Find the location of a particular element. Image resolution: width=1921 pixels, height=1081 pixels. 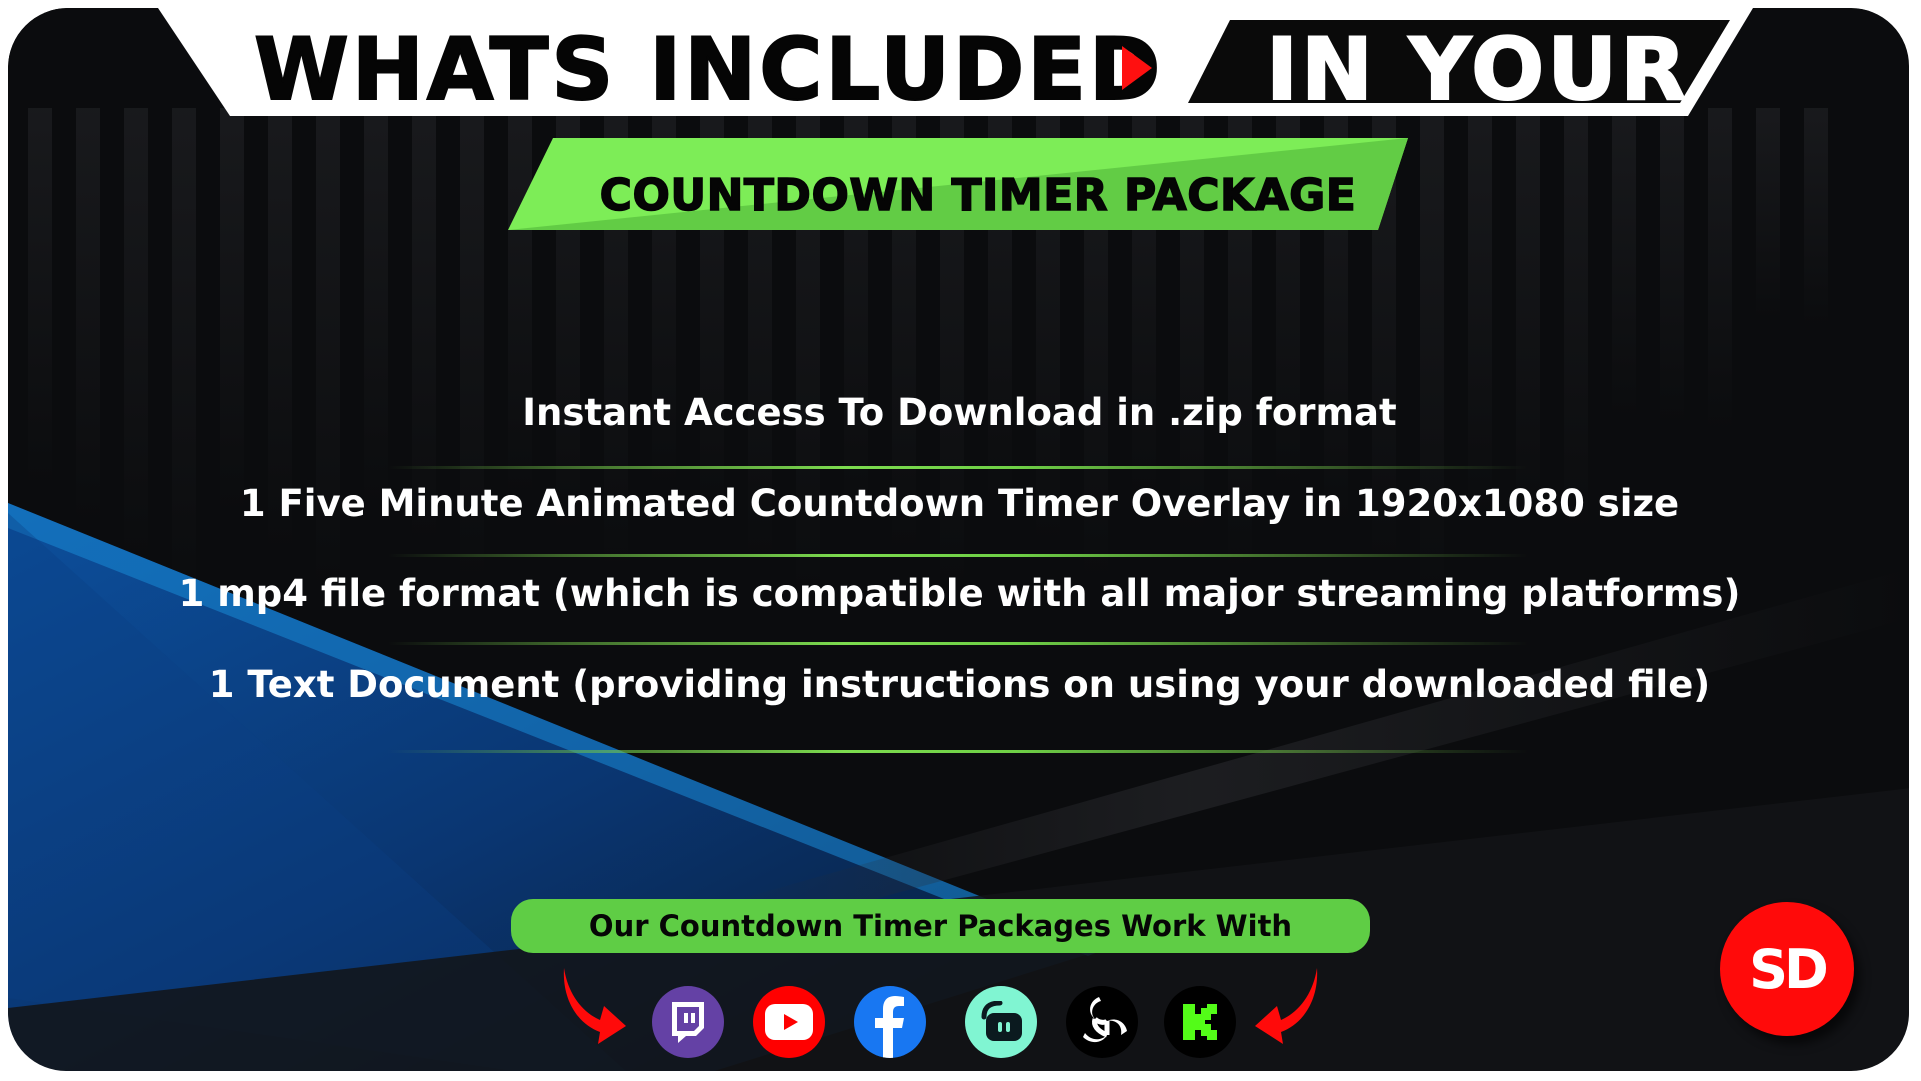

brand-logo: SD is located at coordinates (1787, 969).